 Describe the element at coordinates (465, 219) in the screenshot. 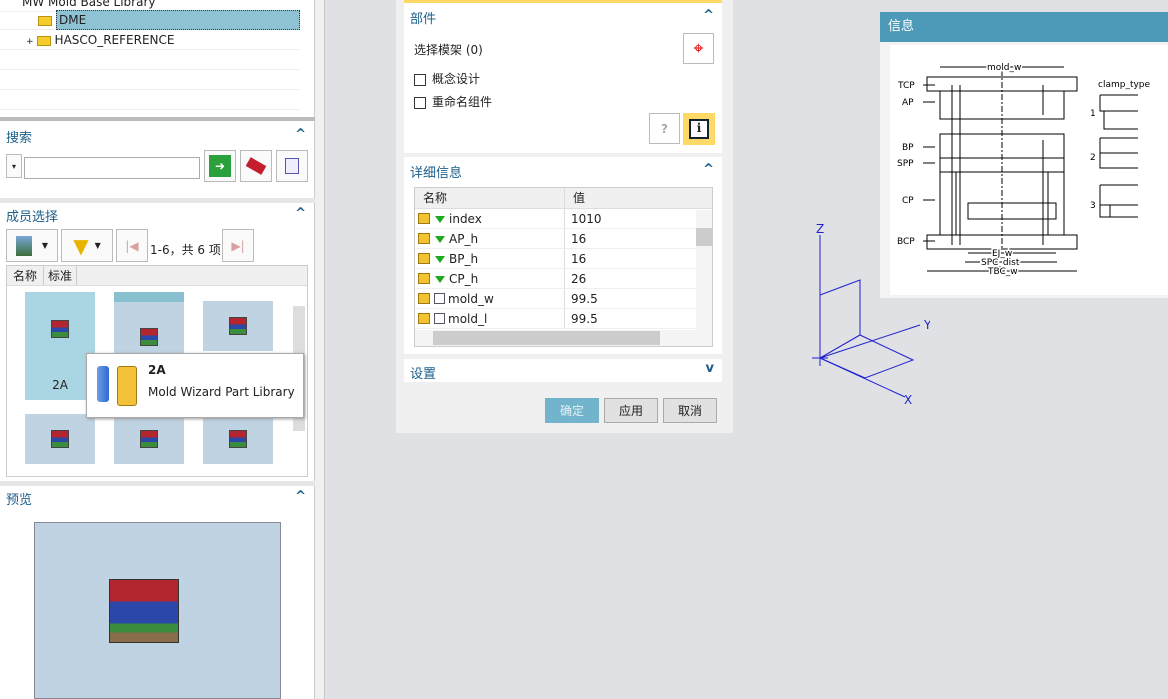

I see `row-name: index` at that location.